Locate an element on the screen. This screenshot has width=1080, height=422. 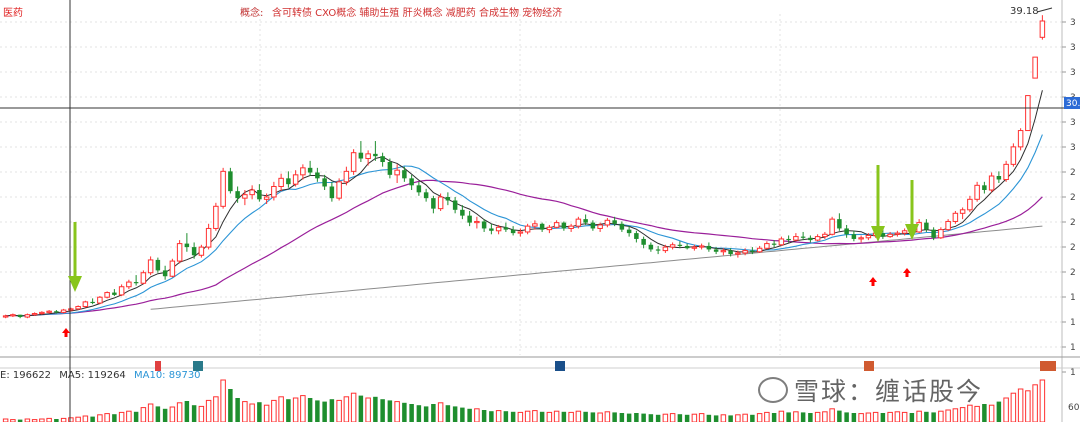
down-arrow-icon is located at coordinates (75, 250).